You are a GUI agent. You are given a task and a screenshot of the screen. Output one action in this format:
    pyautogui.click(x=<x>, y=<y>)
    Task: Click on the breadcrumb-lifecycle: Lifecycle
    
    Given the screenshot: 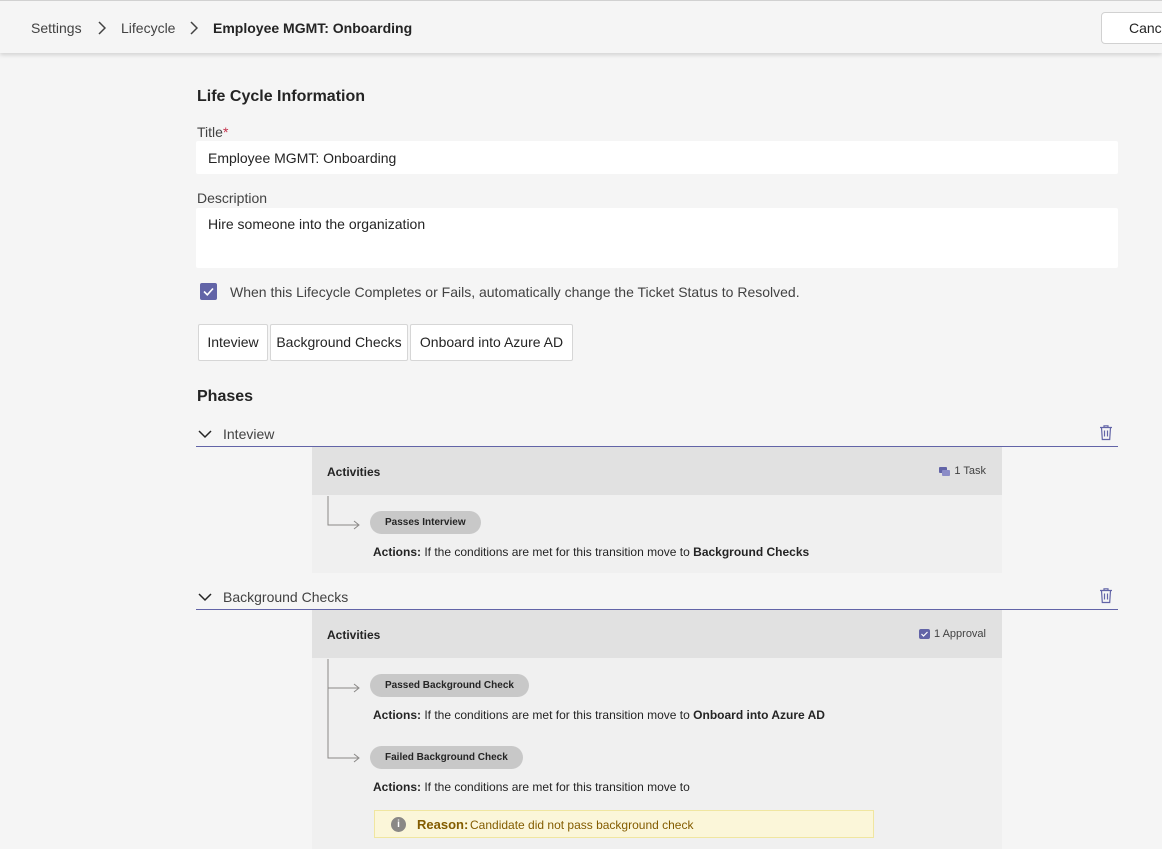 What is the action you would take?
    pyautogui.click(x=148, y=28)
    